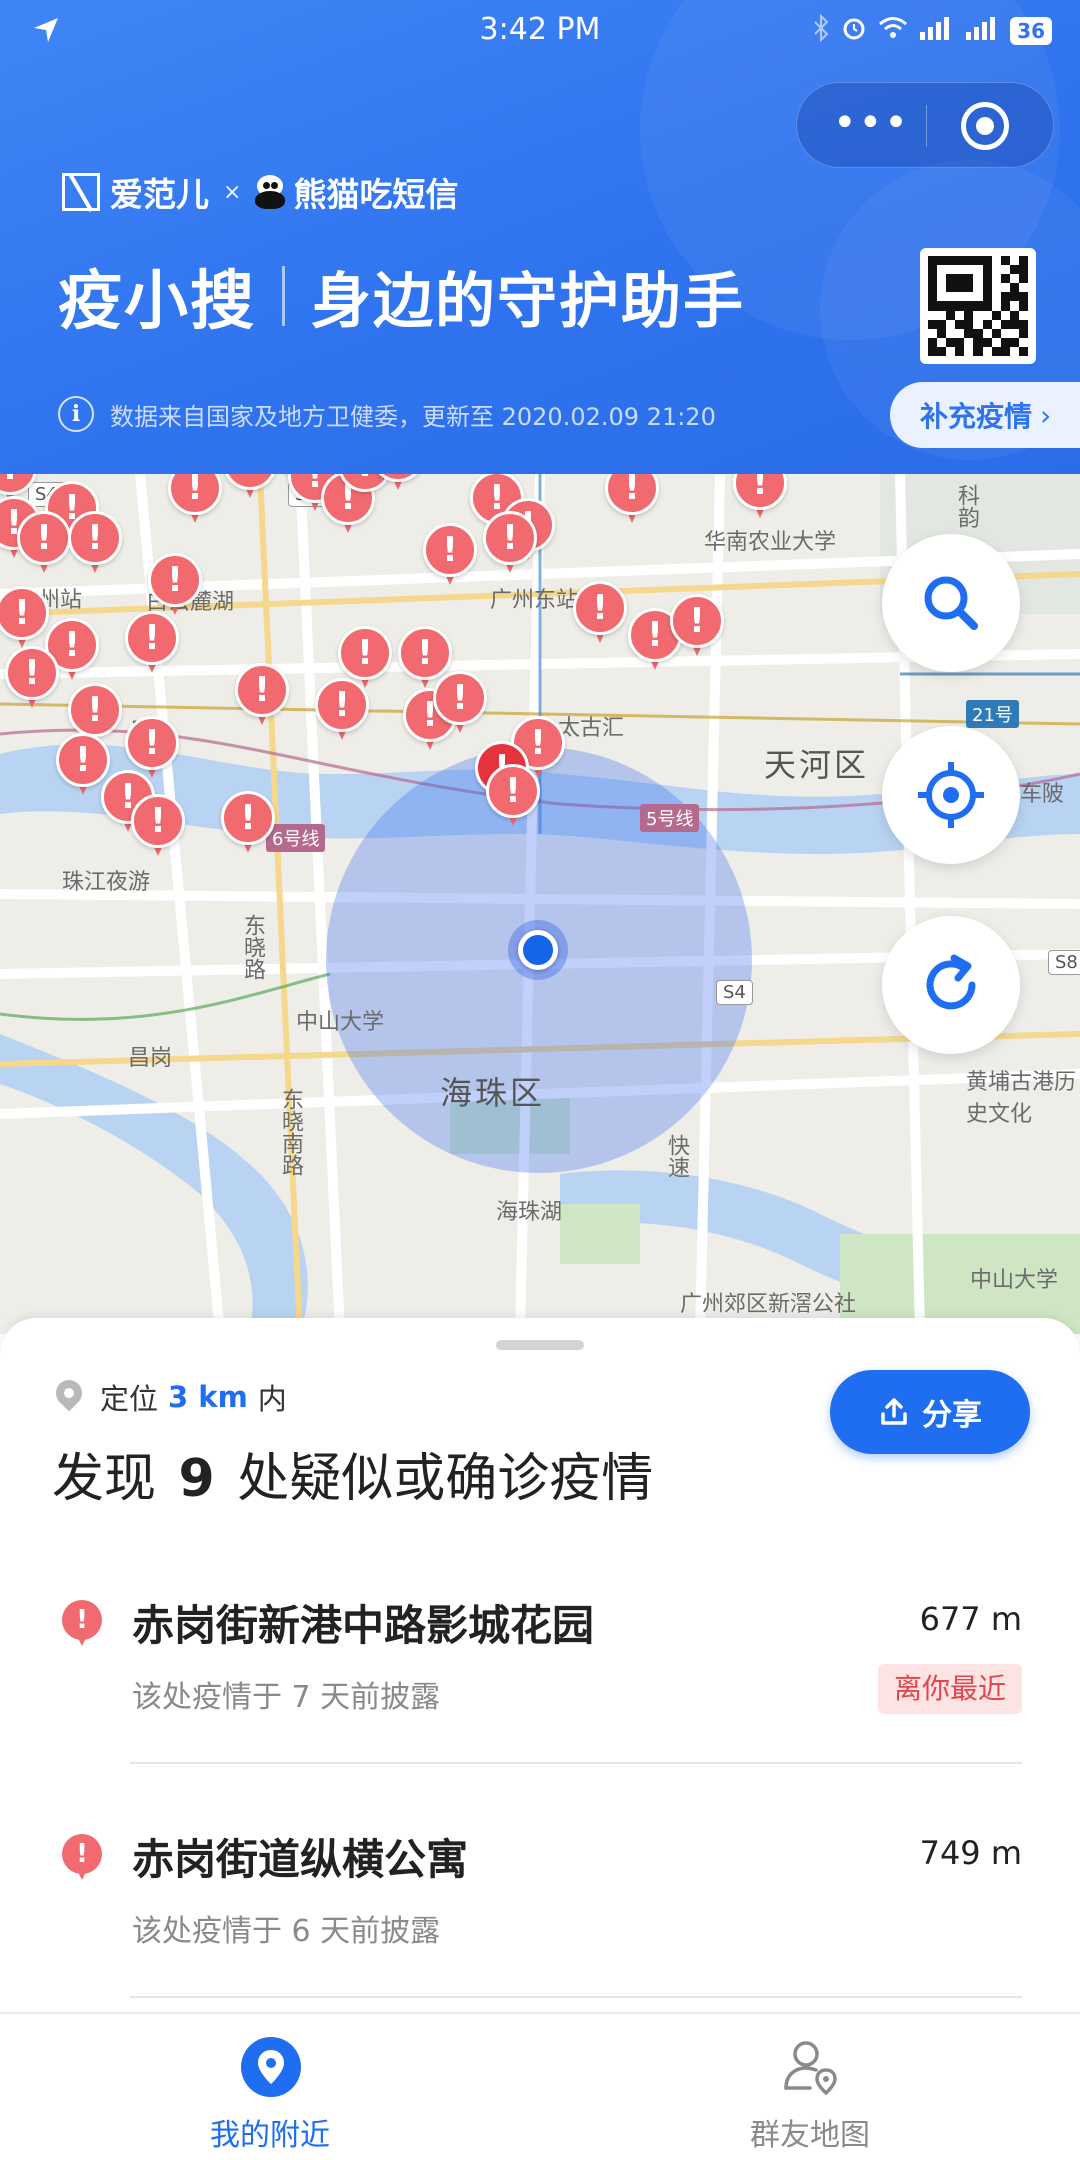  What do you see at coordinates (952, 1415) in the screenshot?
I see `share-label: 分享` at bounding box center [952, 1415].